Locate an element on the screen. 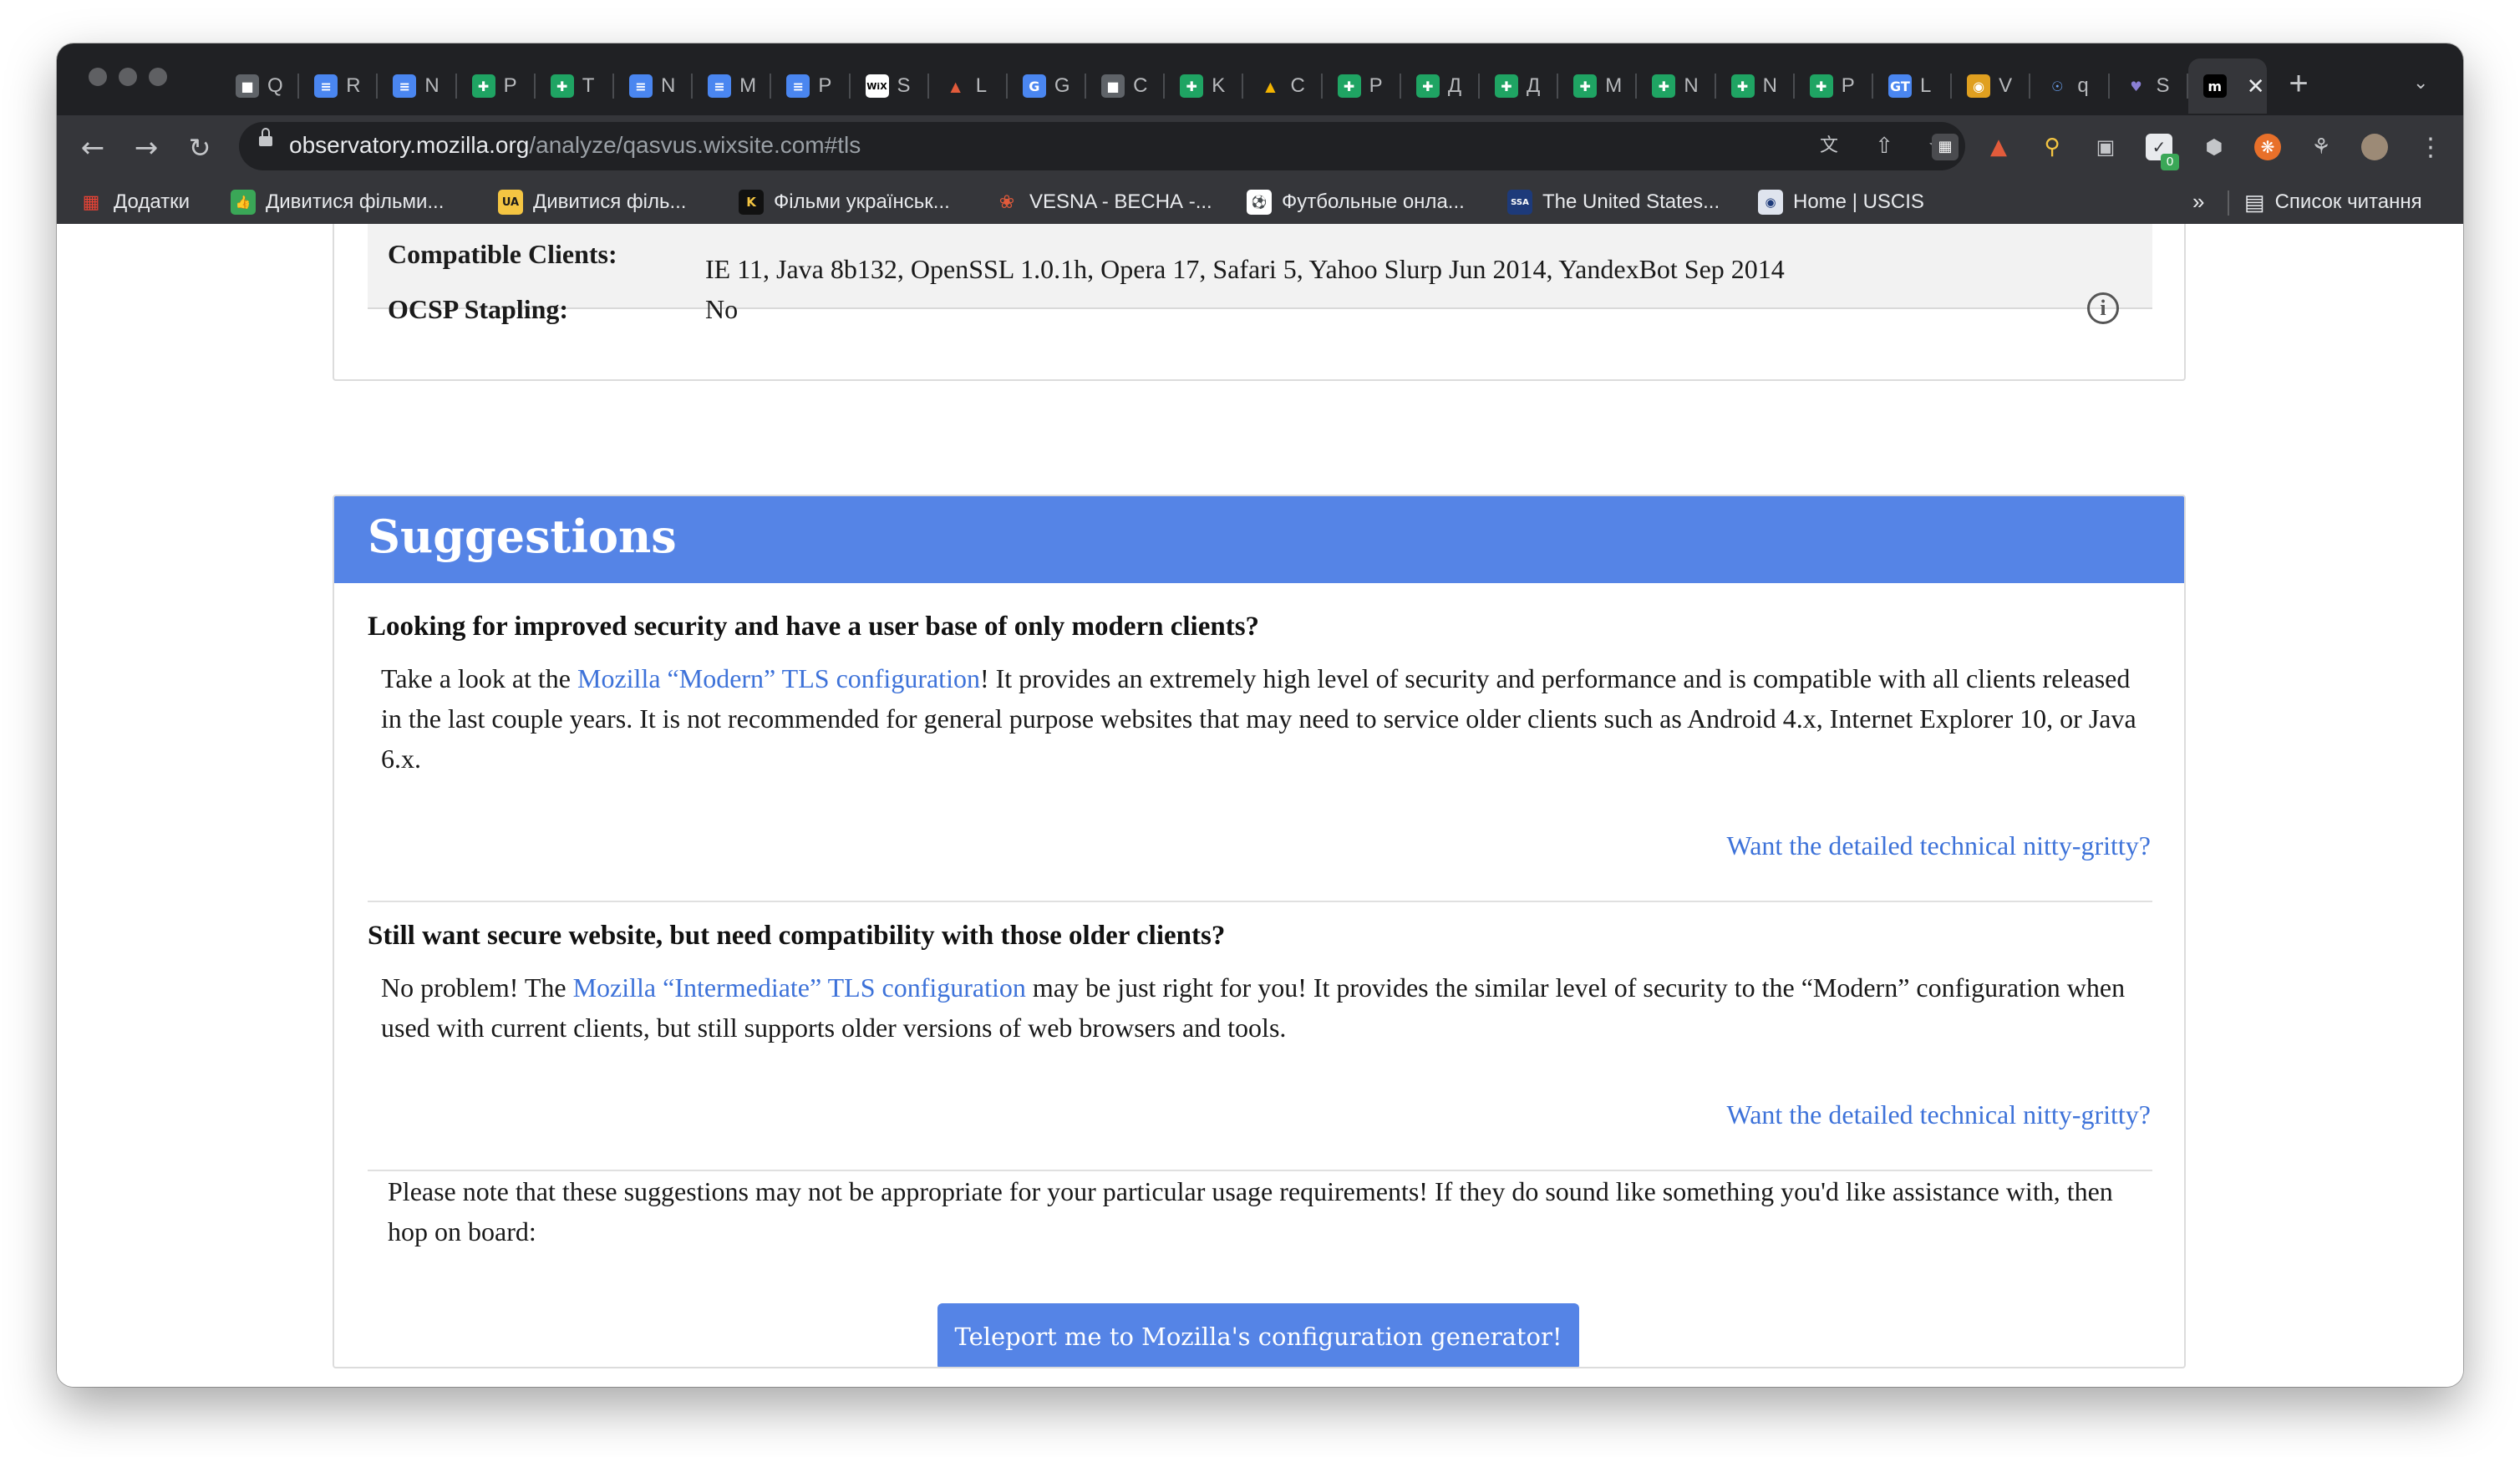 The image size is (2520, 1457). section-divider is located at coordinates (1260, 902).